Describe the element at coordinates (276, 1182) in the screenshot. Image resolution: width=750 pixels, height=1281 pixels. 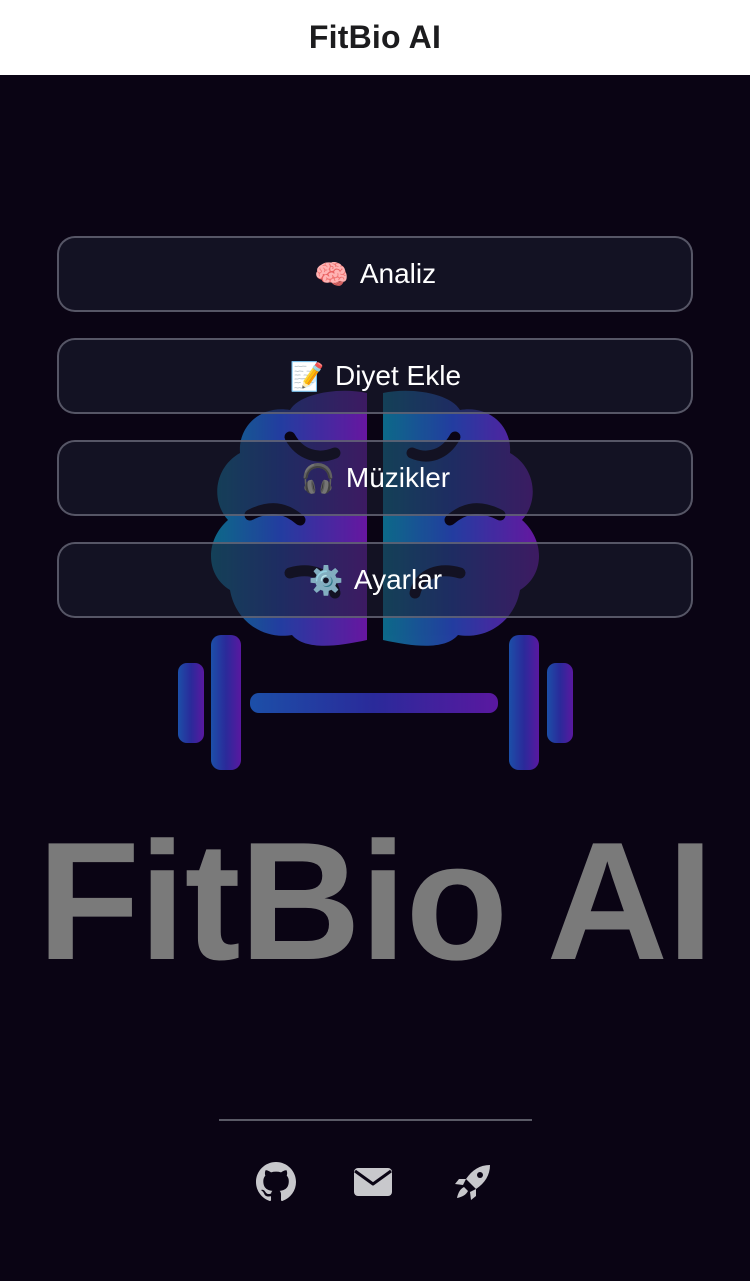
I see `github-icon` at that location.